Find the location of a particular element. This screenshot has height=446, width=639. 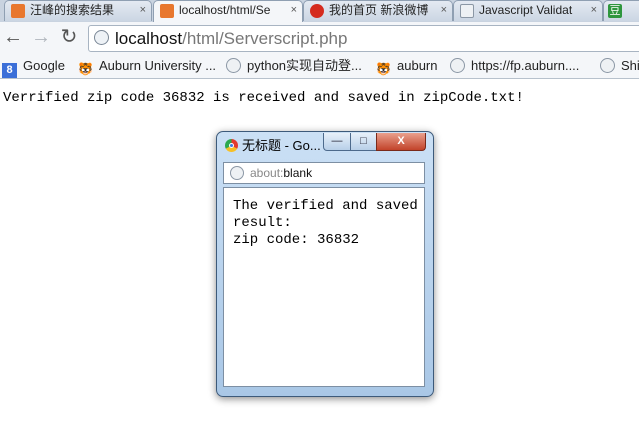

popup-url: about:blank is located at coordinates (281, 173).